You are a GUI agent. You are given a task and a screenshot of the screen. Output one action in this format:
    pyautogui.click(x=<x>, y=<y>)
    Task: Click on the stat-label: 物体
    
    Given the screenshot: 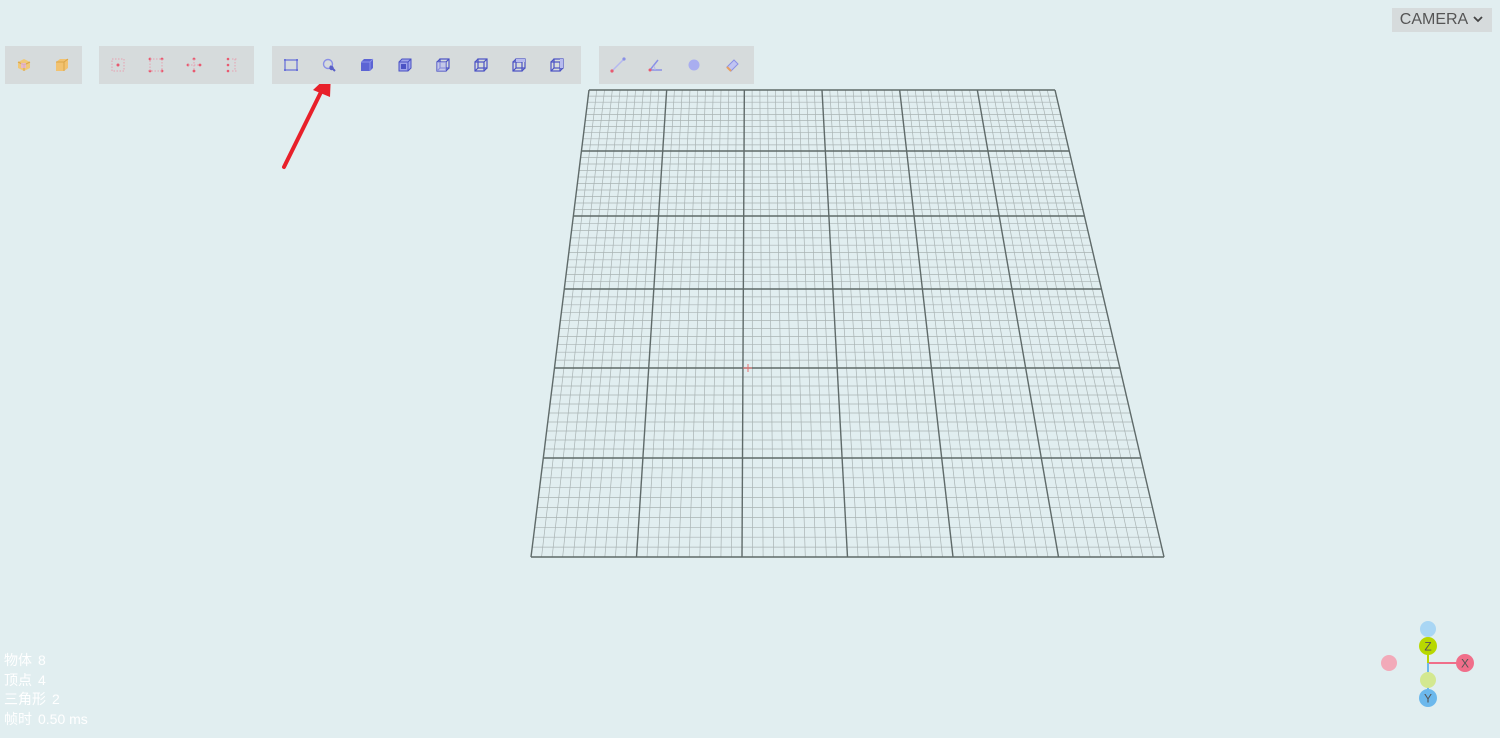 What is the action you would take?
    pyautogui.click(x=18, y=660)
    